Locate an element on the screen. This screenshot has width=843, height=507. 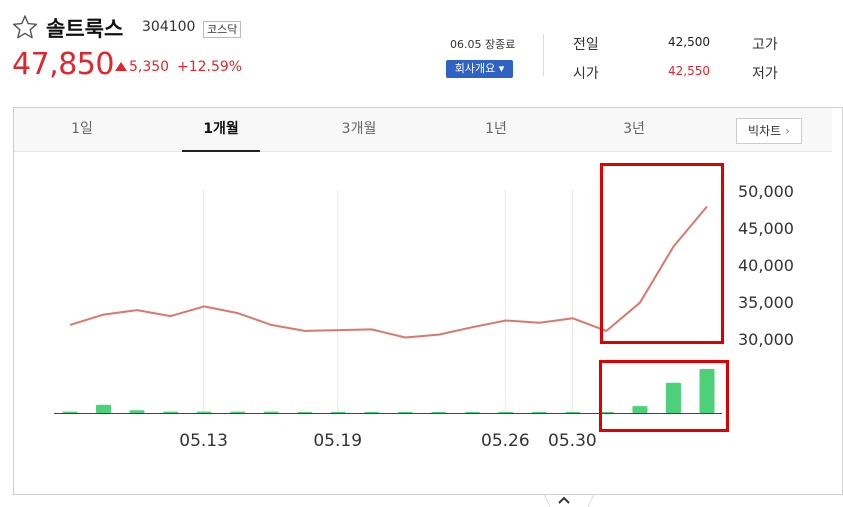
low-label: 저가 is located at coordinates (765, 74).